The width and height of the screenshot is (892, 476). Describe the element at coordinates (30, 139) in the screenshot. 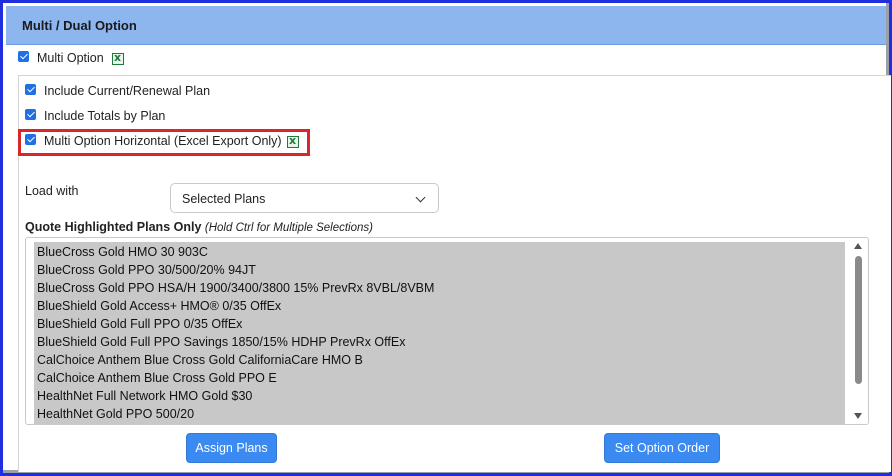

I see `multi-option-horizontal-checkbox` at that location.